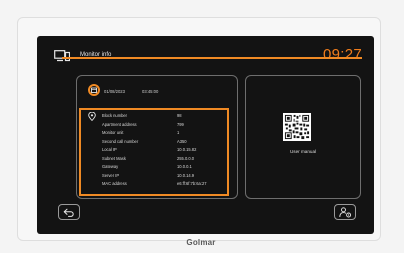  I want to click on brand-logo: Golmar, so click(201, 242).